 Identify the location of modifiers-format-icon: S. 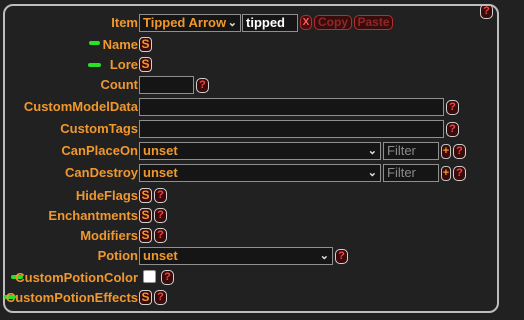
(145, 235).